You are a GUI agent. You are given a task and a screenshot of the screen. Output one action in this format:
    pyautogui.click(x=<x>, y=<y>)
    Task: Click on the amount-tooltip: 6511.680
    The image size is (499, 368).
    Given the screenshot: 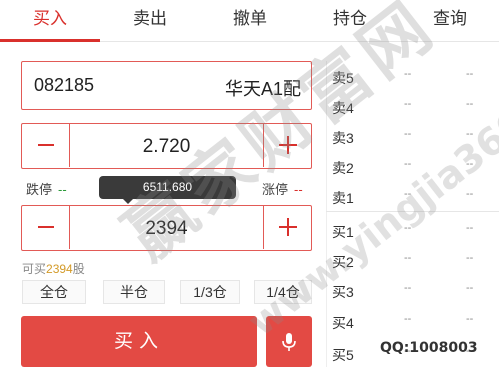 What is the action you would take?
    pyautogui.click(x=167, y=187)
    